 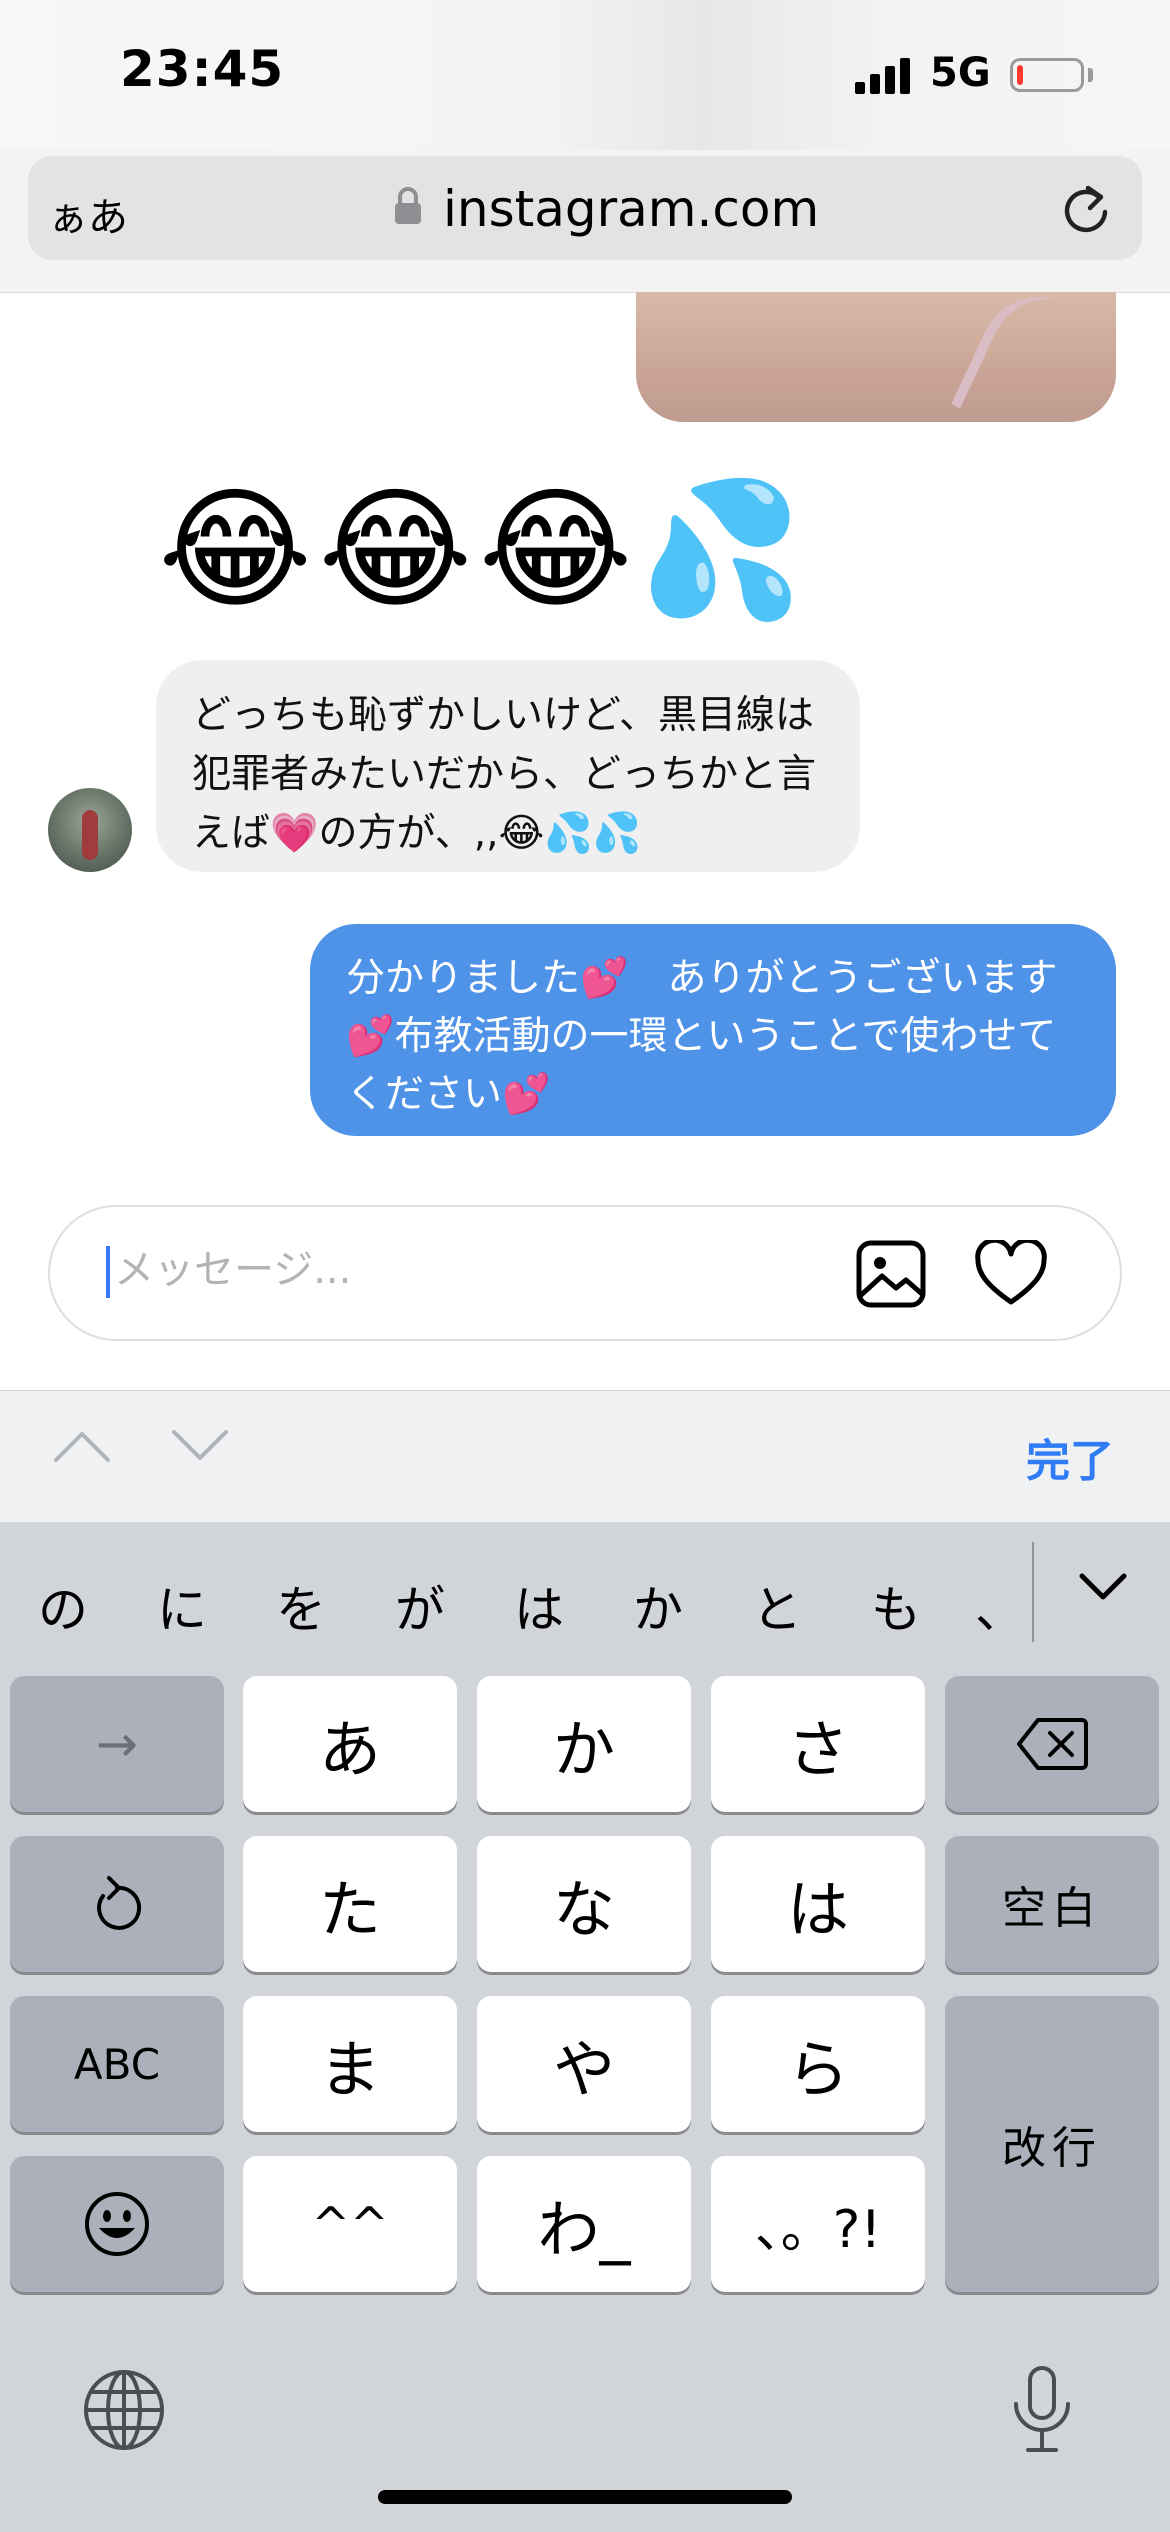 I want to click on key-wa: わ_, so click(x=584, y=2224).